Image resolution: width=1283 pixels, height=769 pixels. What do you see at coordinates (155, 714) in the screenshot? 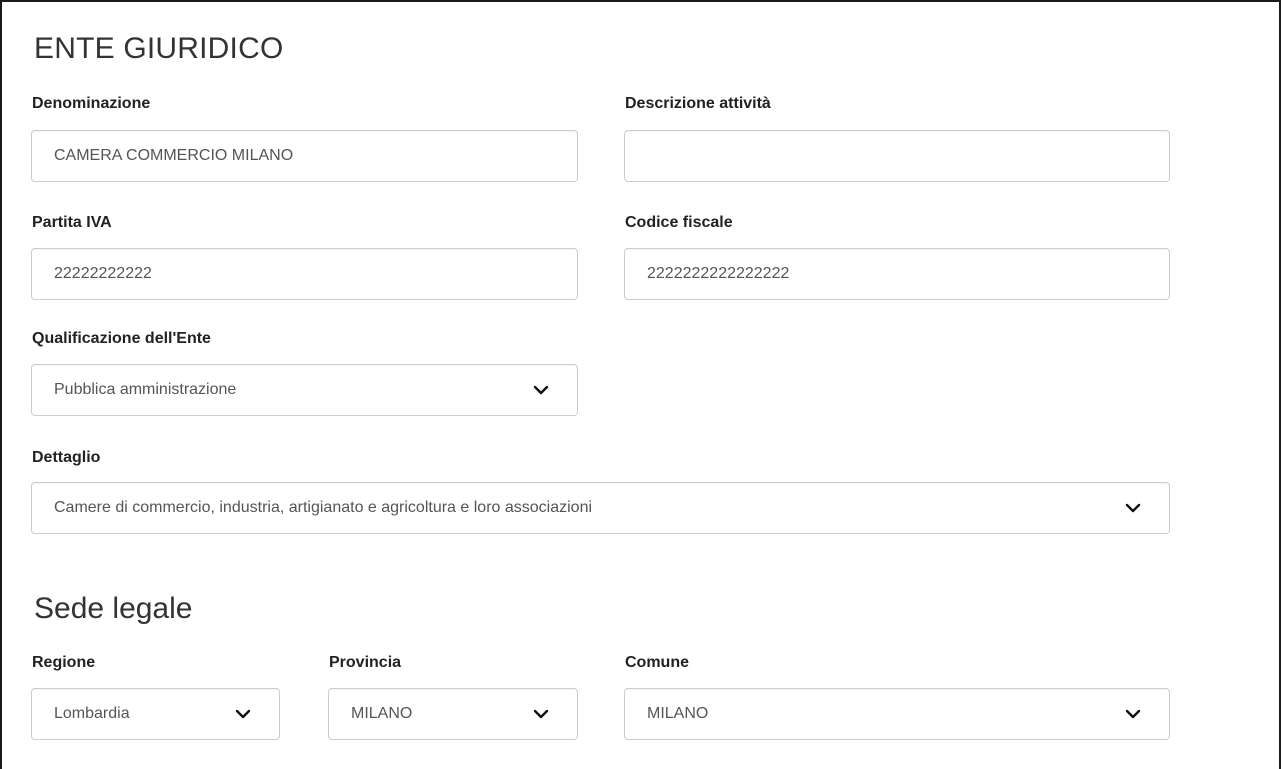
I see `regione-select: Lombardia` at bounding box center [155, 714].